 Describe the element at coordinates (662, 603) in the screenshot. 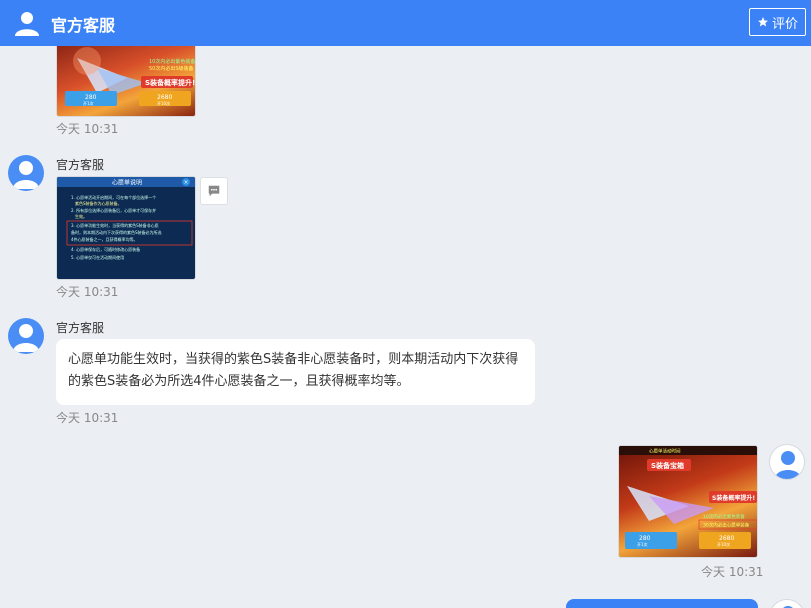

I see `outgoing-message-bubble` at that location.